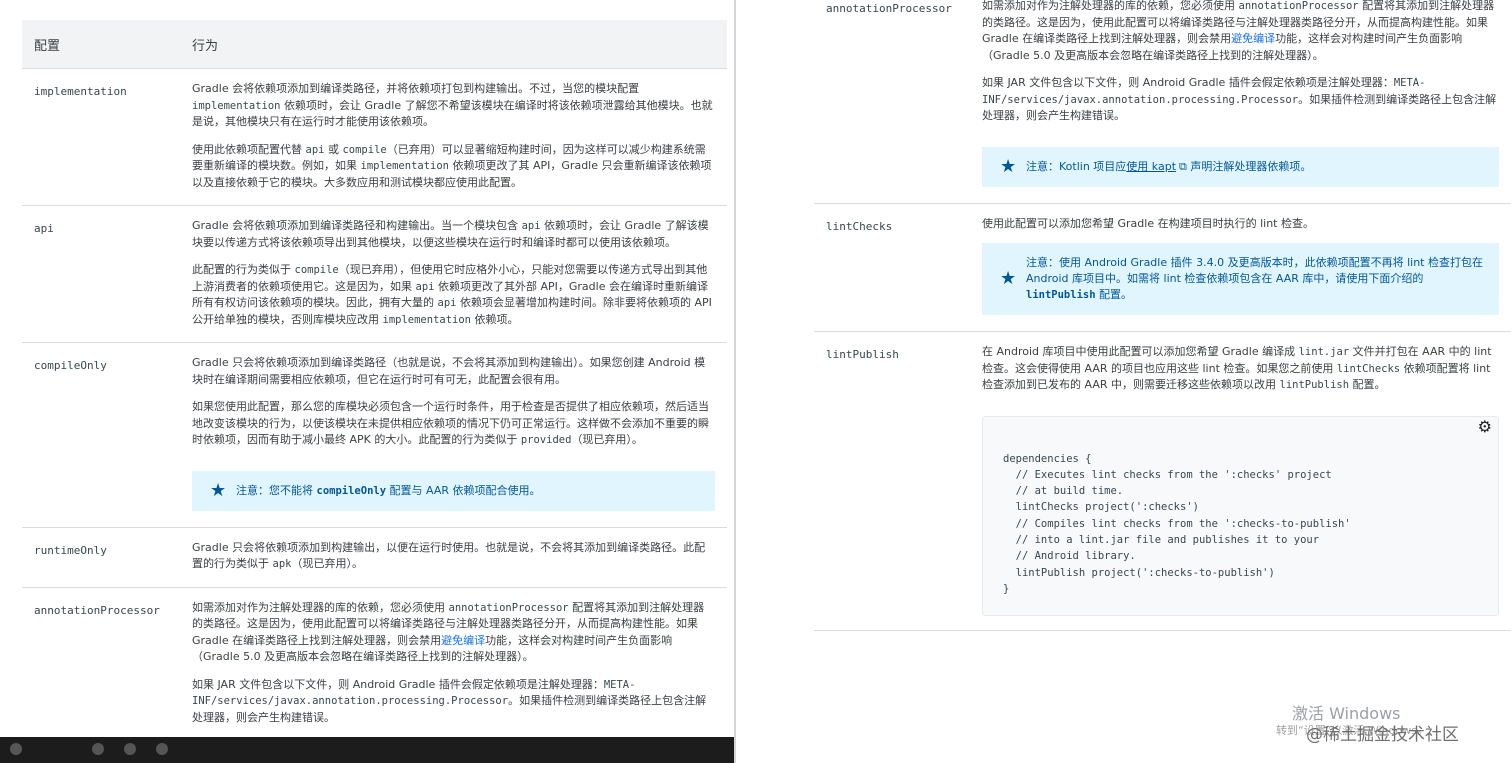 The image size is (1512, 763). Describe the element at coordinates (101, 435) in the screenshot. I see `config-name: compileOnly` at that location.